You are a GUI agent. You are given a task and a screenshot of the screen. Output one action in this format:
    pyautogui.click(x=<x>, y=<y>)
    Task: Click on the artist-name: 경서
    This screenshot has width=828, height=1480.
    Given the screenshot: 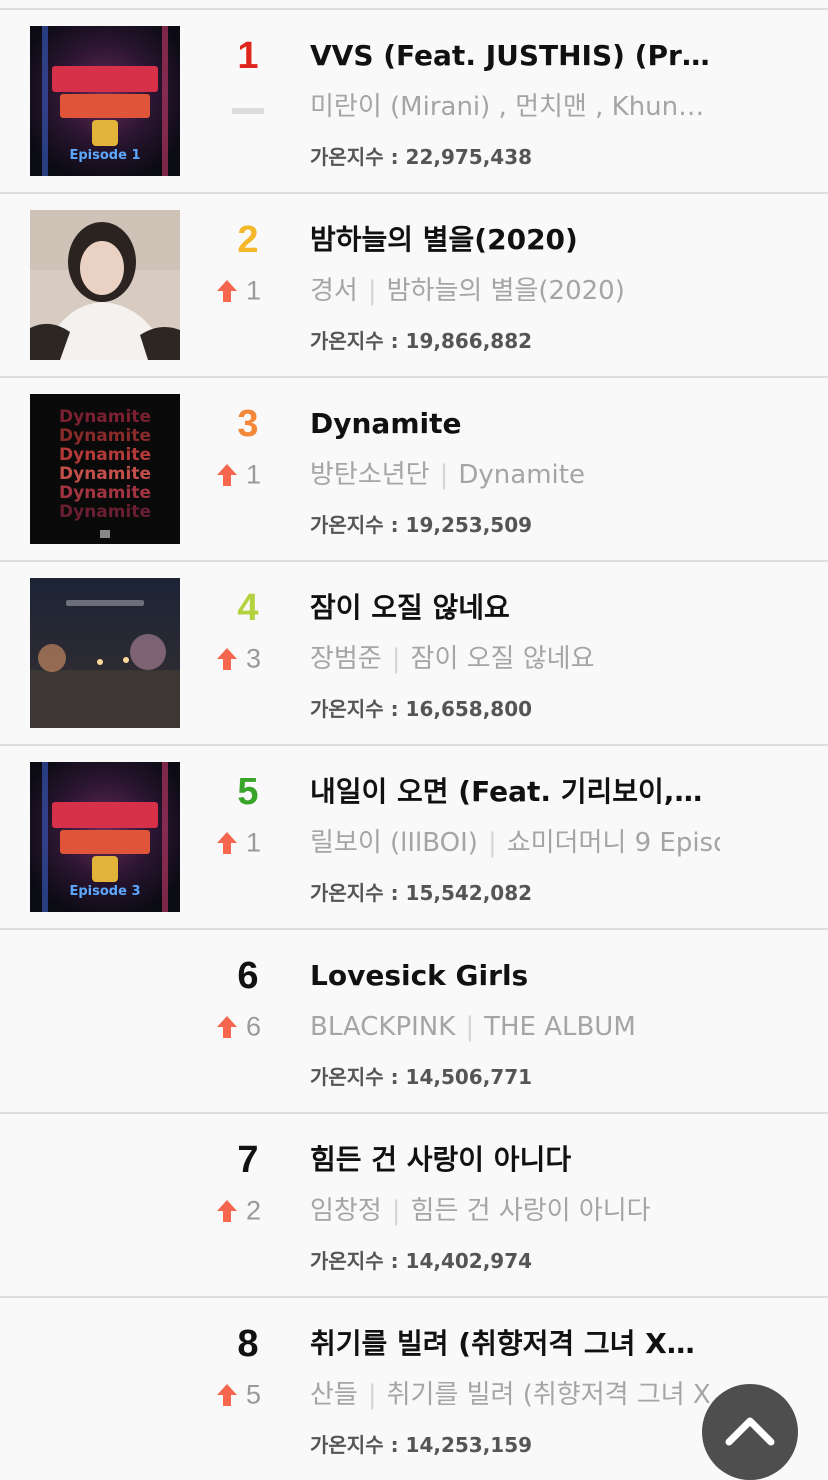 What is the action you would take?
    pyautogui.click(x=334, y=291)
    